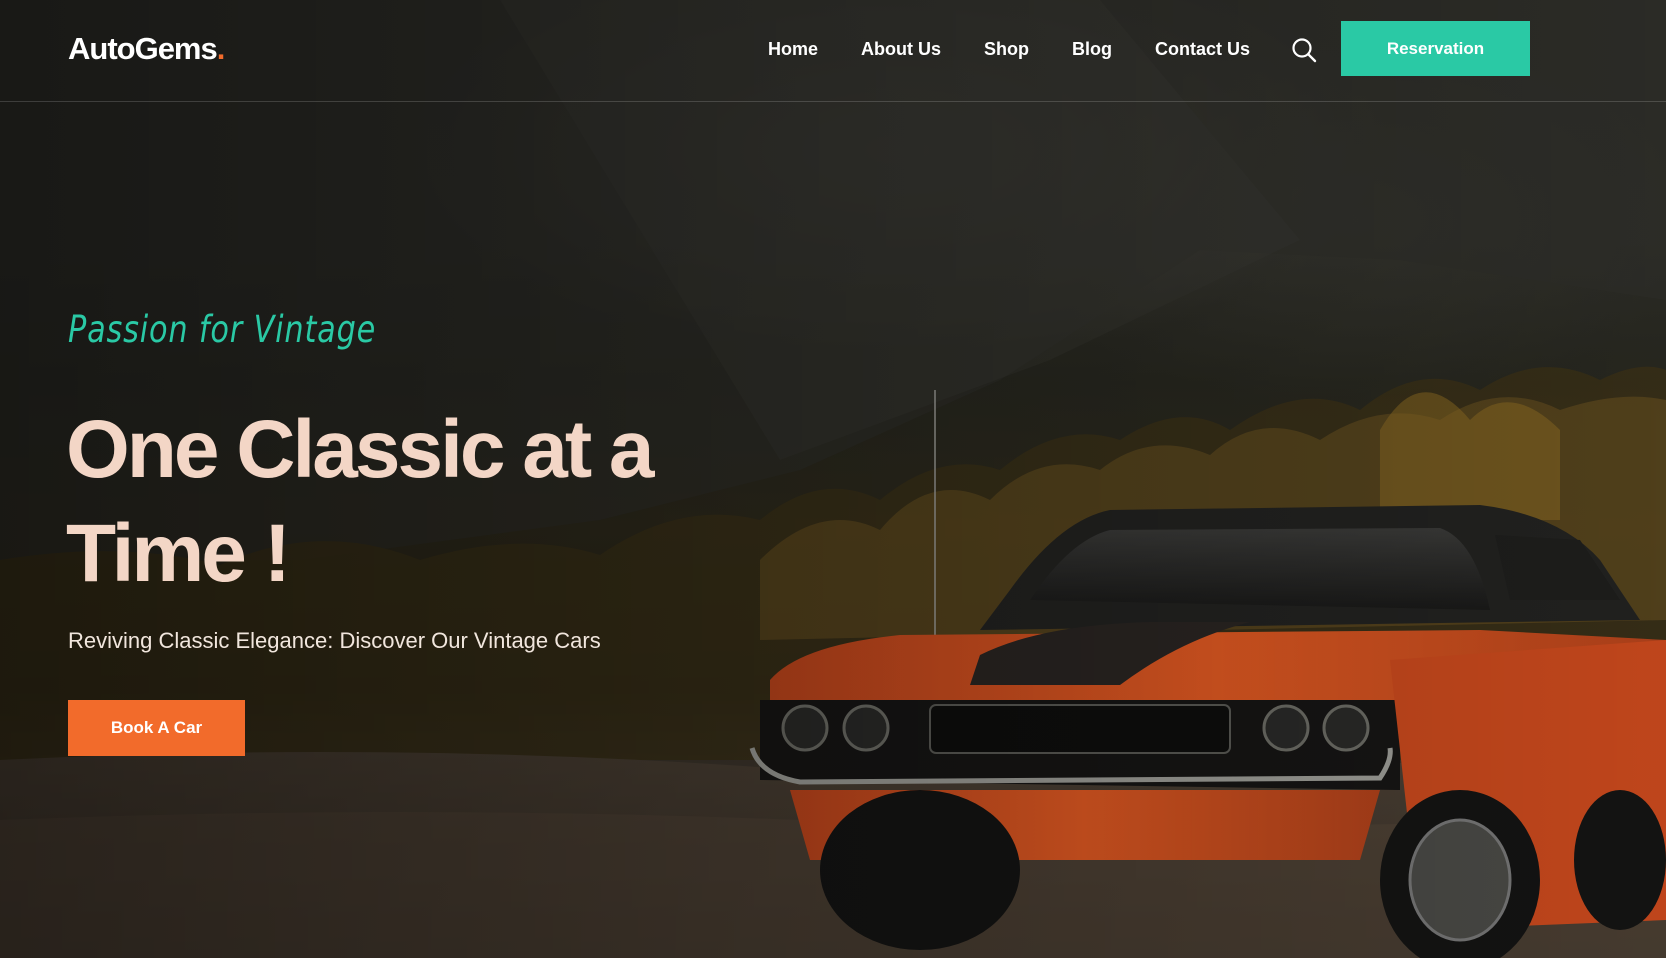 Image resolution: width=1666 pixels, height=958 pixels. Describe the element at coordinates (1304, 50) in the screenshot. I see `search-icon` at that location.